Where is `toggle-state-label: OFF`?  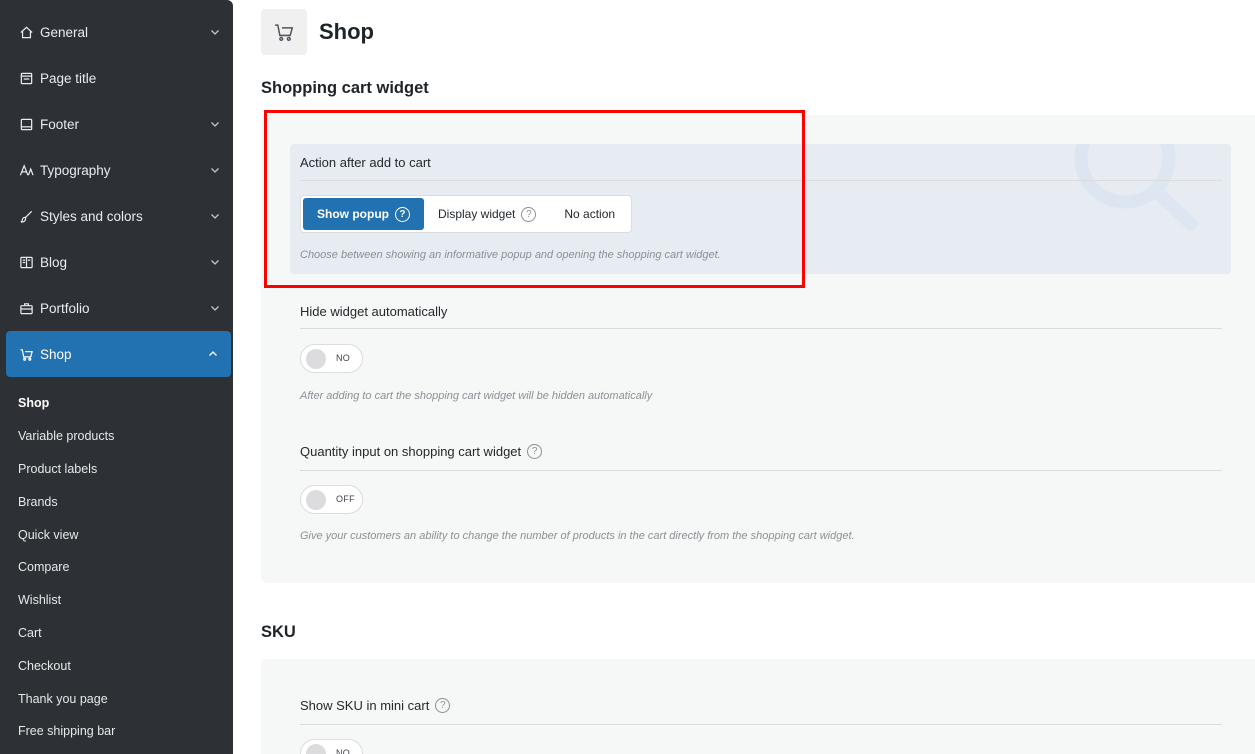 toggle-state-label: OFF is located at coordinates (345, 499).